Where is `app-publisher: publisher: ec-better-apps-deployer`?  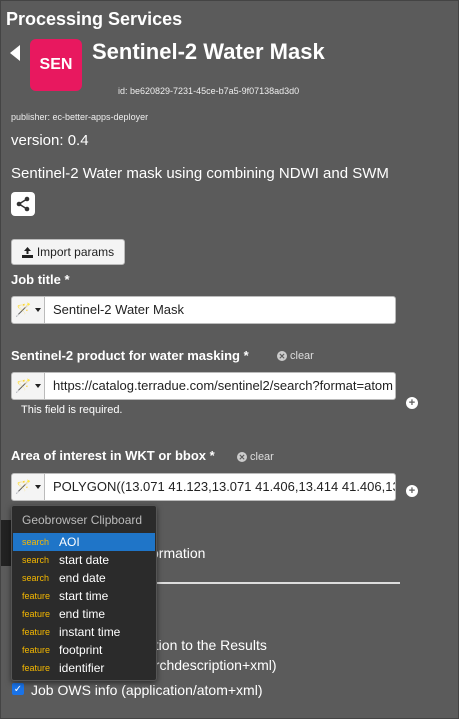 app-publisher: publisher: ec-better-apps-deployer is located at coordinates (80, 117).